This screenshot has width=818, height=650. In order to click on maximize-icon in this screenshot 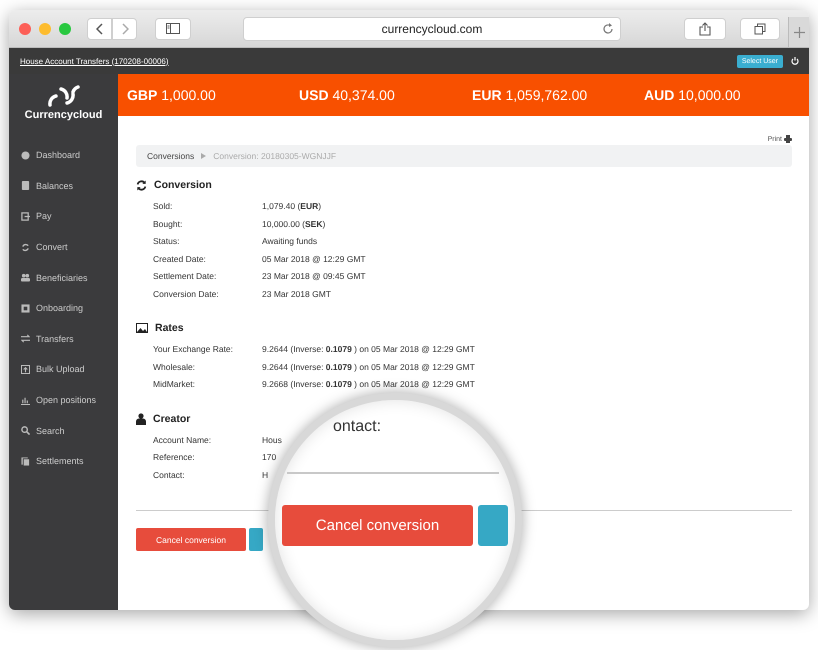, I will do `click(65, 28)`.